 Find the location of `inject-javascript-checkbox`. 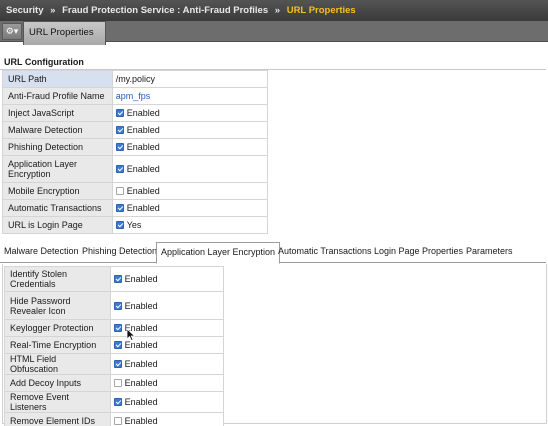

inject-javascript-checkbox is located at coordinates (119, 113).